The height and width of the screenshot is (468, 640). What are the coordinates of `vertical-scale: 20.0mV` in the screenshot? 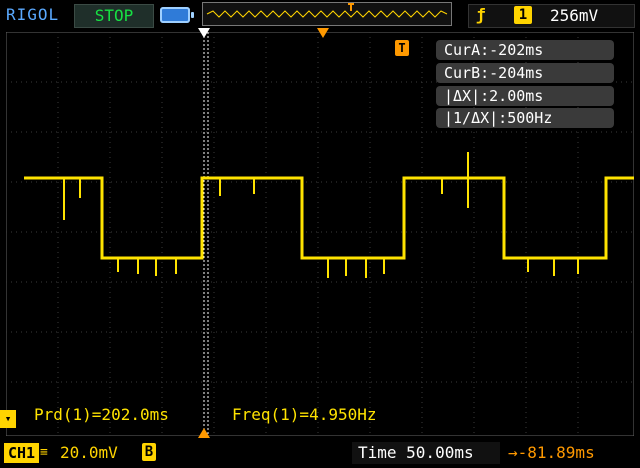 It's located at (89, 452).